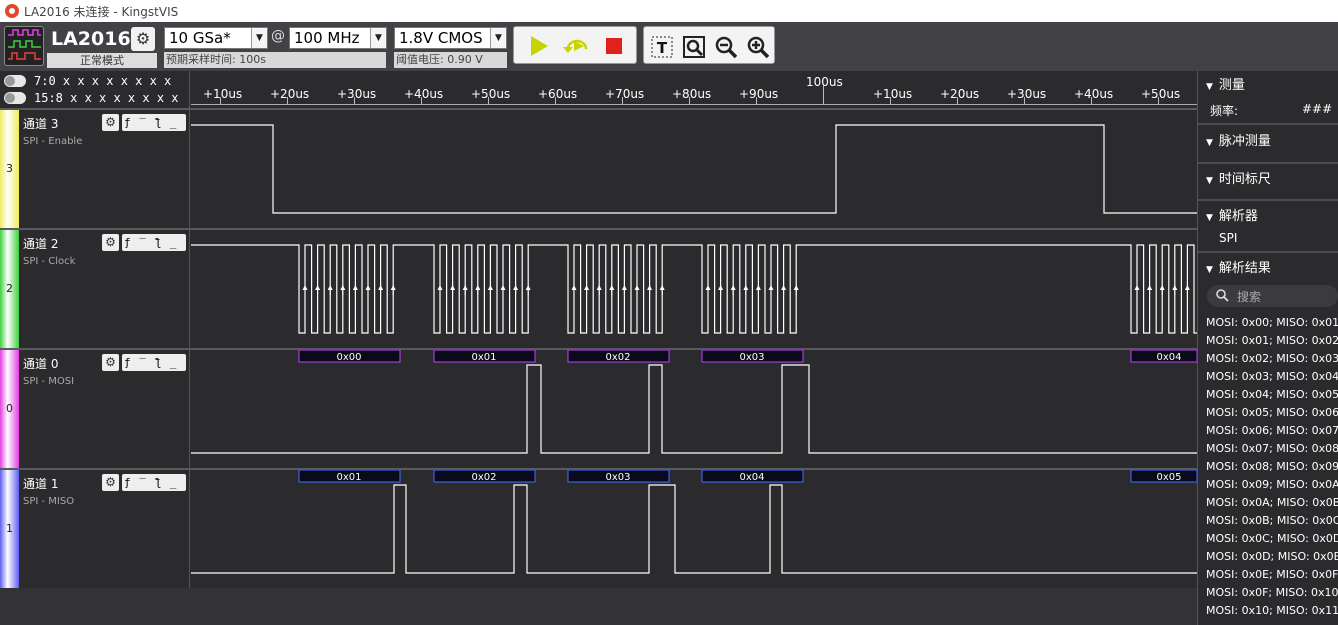 The image size is (1338, 625). I want to click on byte-display-panel: 7:0 x x x x x x x x 15:8 x x x x x x x x, so click(95, 89).